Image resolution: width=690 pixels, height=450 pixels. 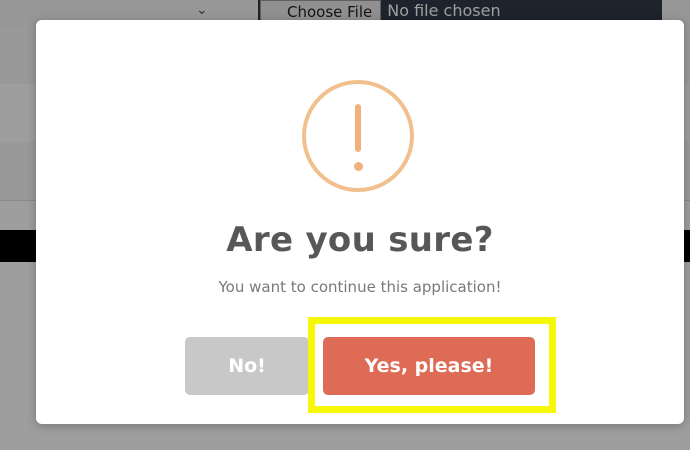 What do you see at coordinates (358, 128) in the screenshot?
I see `exclamation-bar` at bounding box center [358, 128].